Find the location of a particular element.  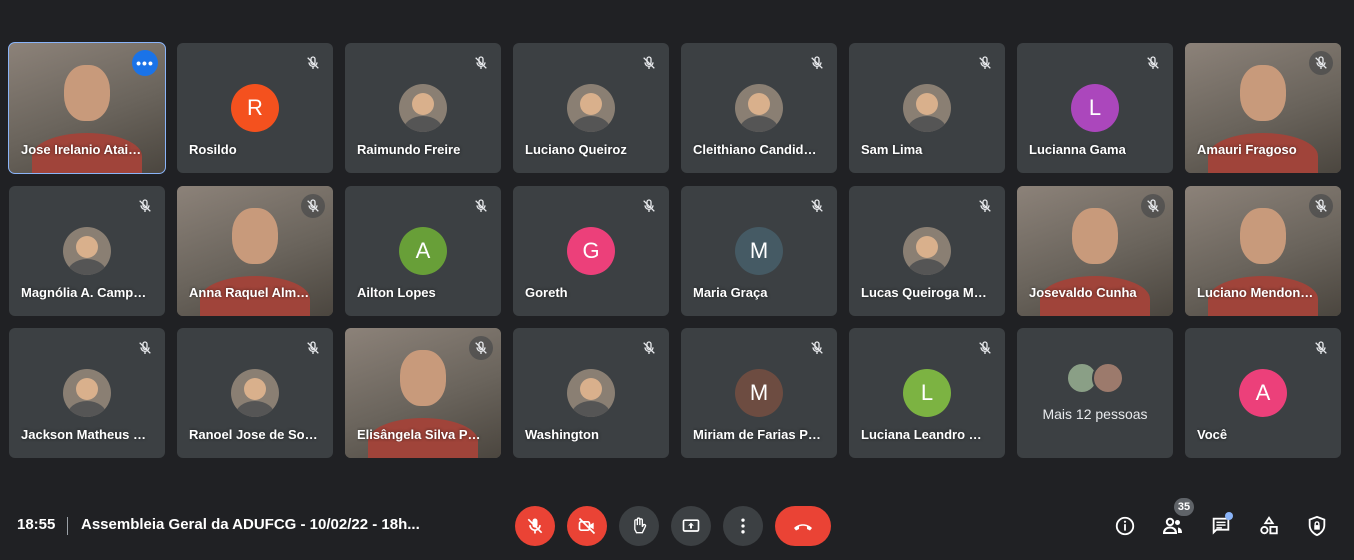

avatar: A is located at coordinates (423, 250).